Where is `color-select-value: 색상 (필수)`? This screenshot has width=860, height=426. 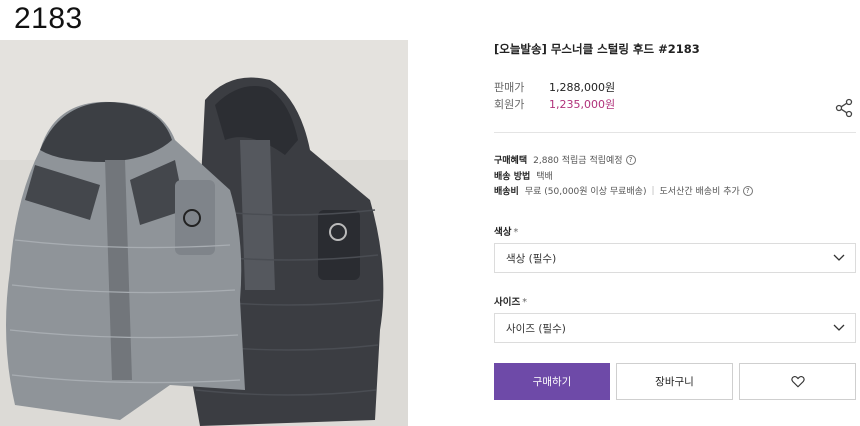 color-select-value: 색상 (필수) is located at coordinates (531, 258).